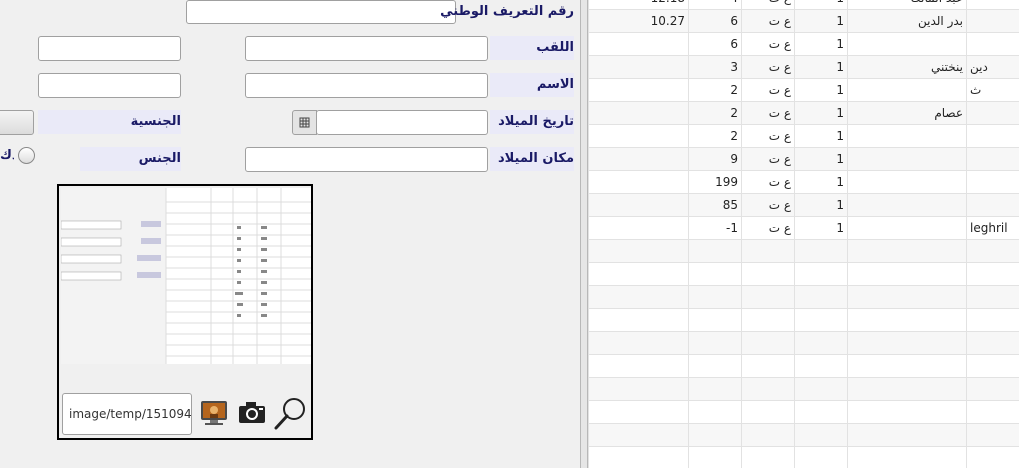  Describe the element at coordinates (638, 5) in the screenshot. I see `table-cell: 12.18` at that location.